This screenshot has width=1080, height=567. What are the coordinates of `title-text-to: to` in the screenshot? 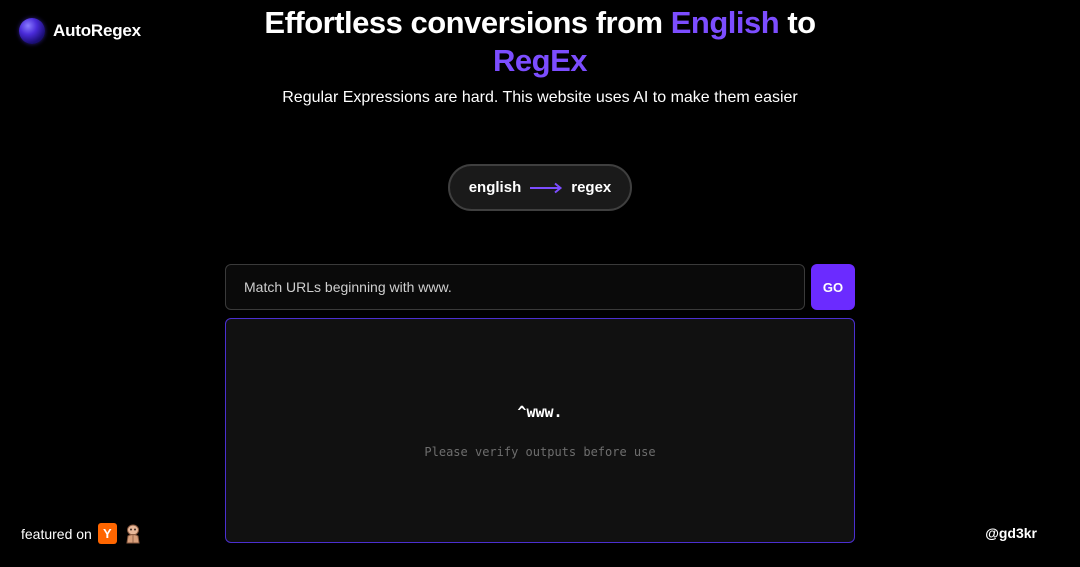 It's located at (797, 22).